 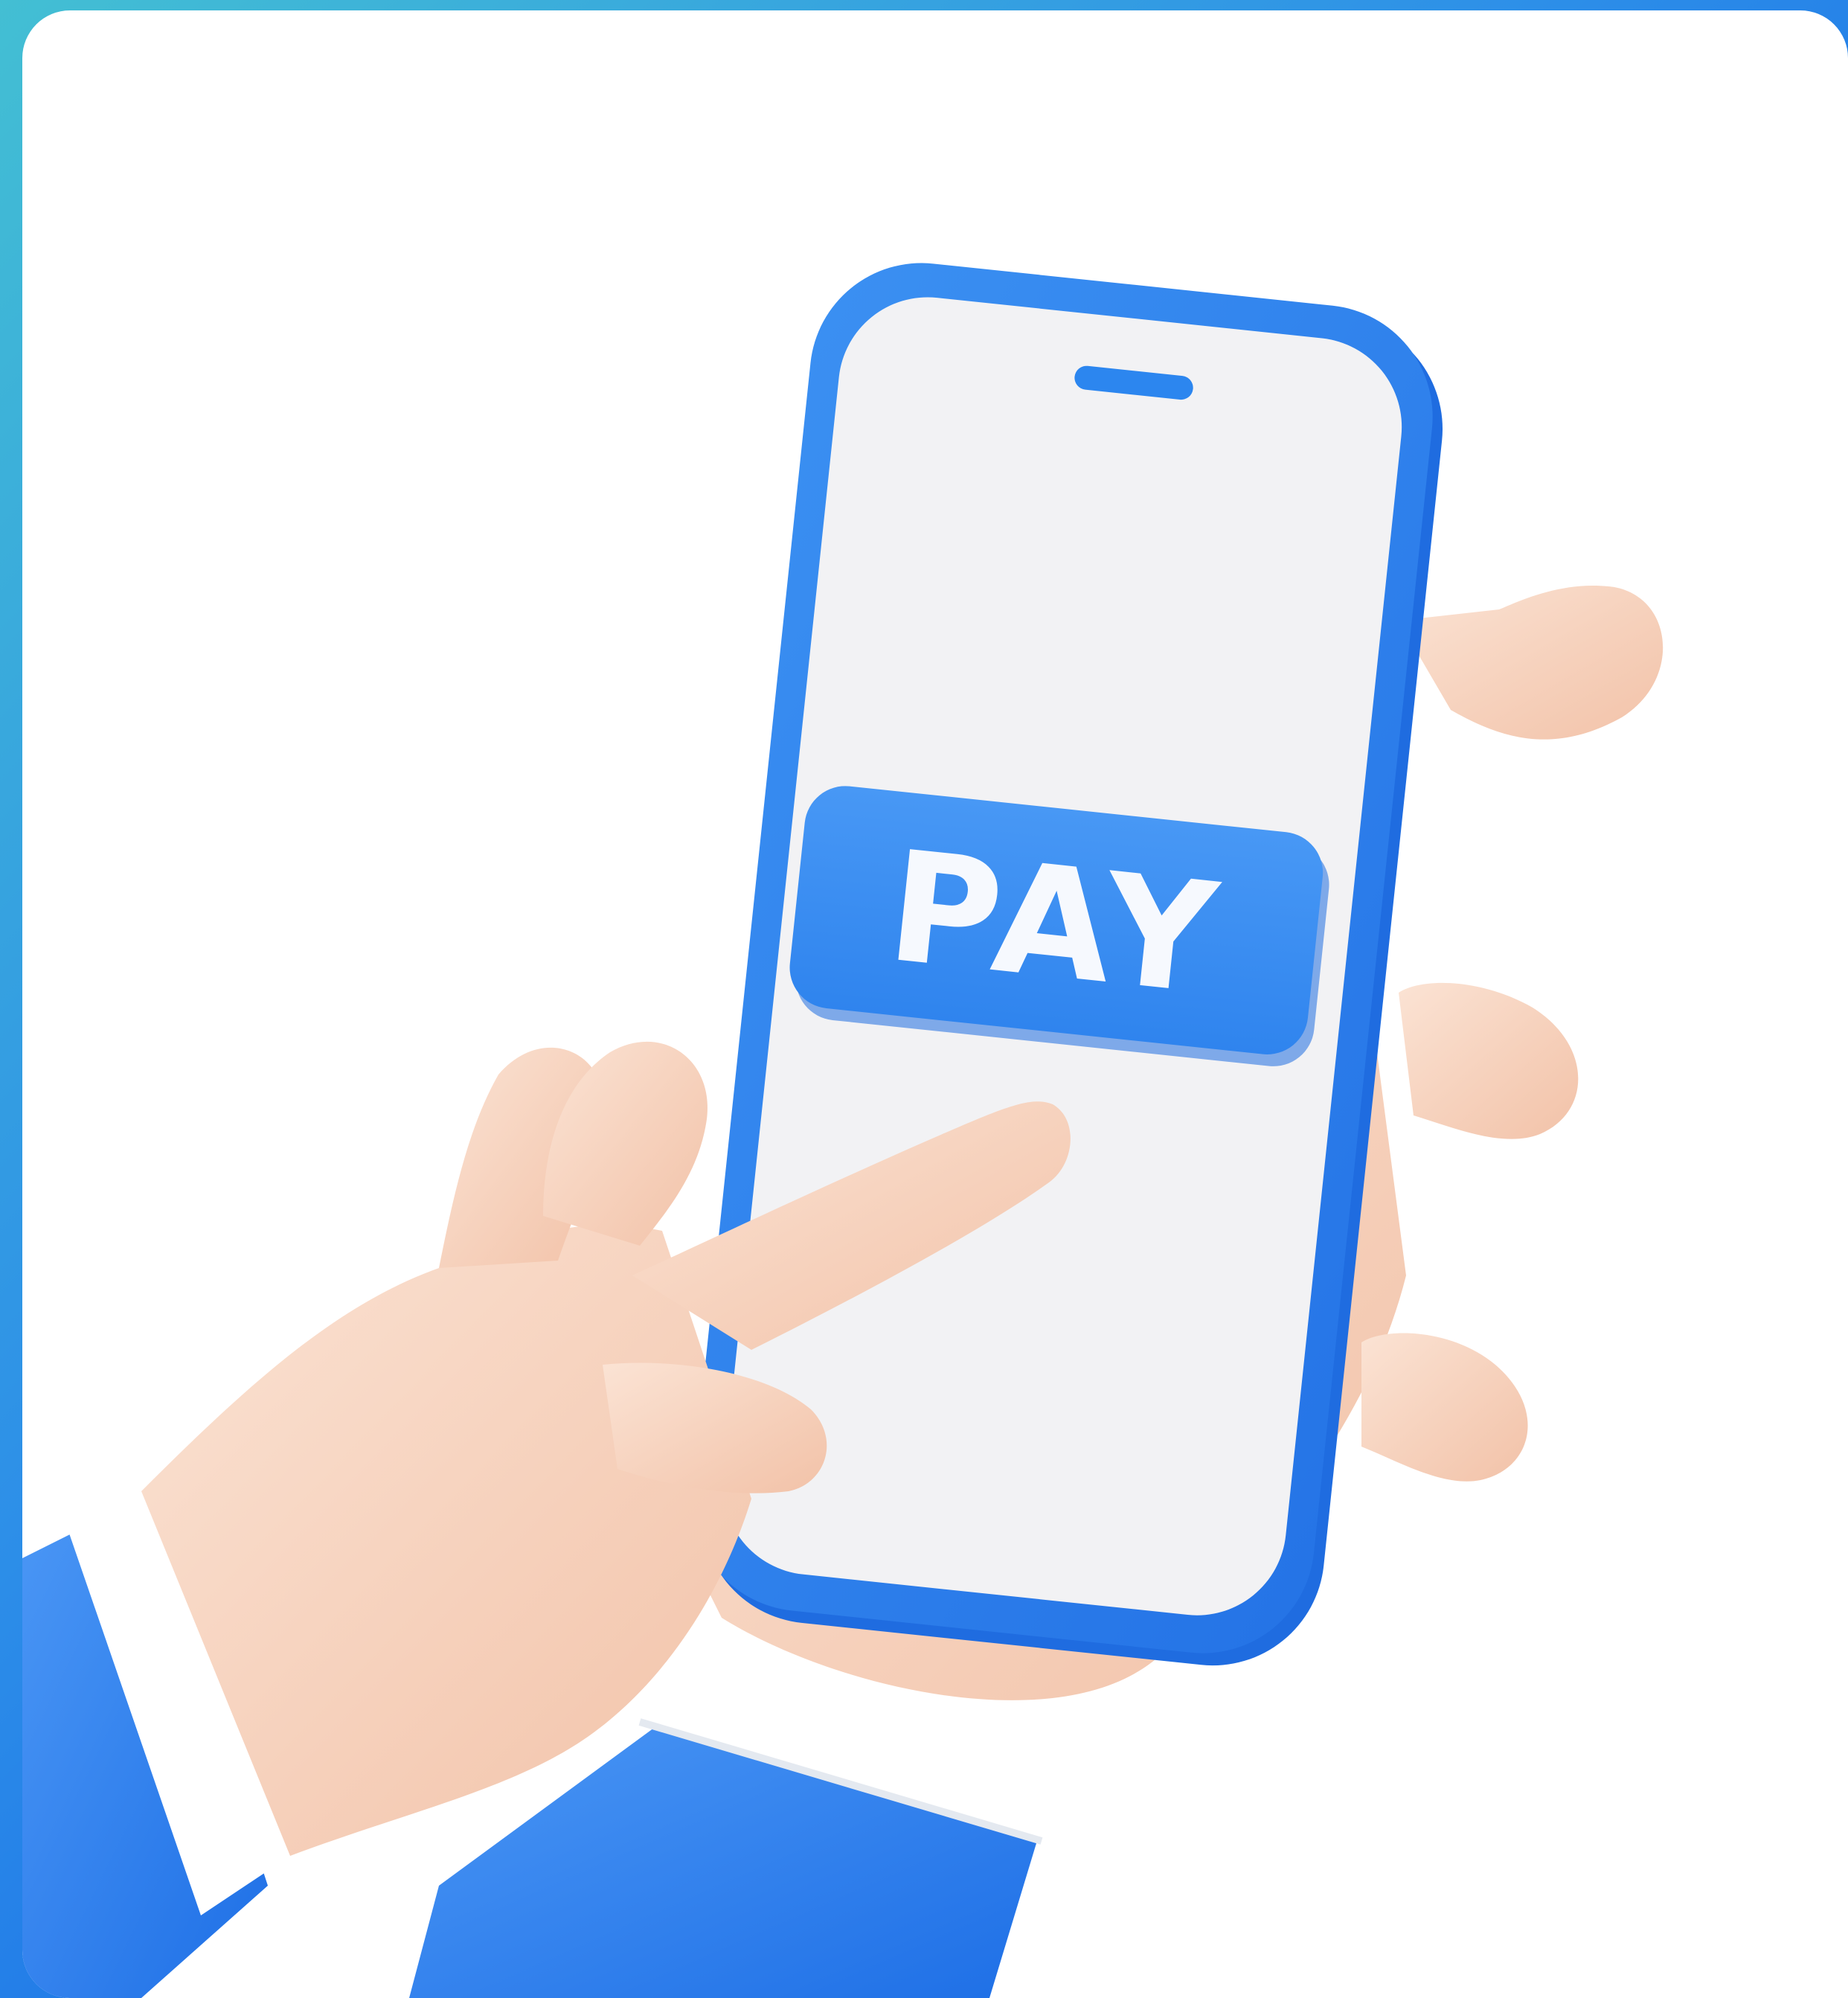 I want to click on holding-hand-thumb, so click(x=1531, y=662).